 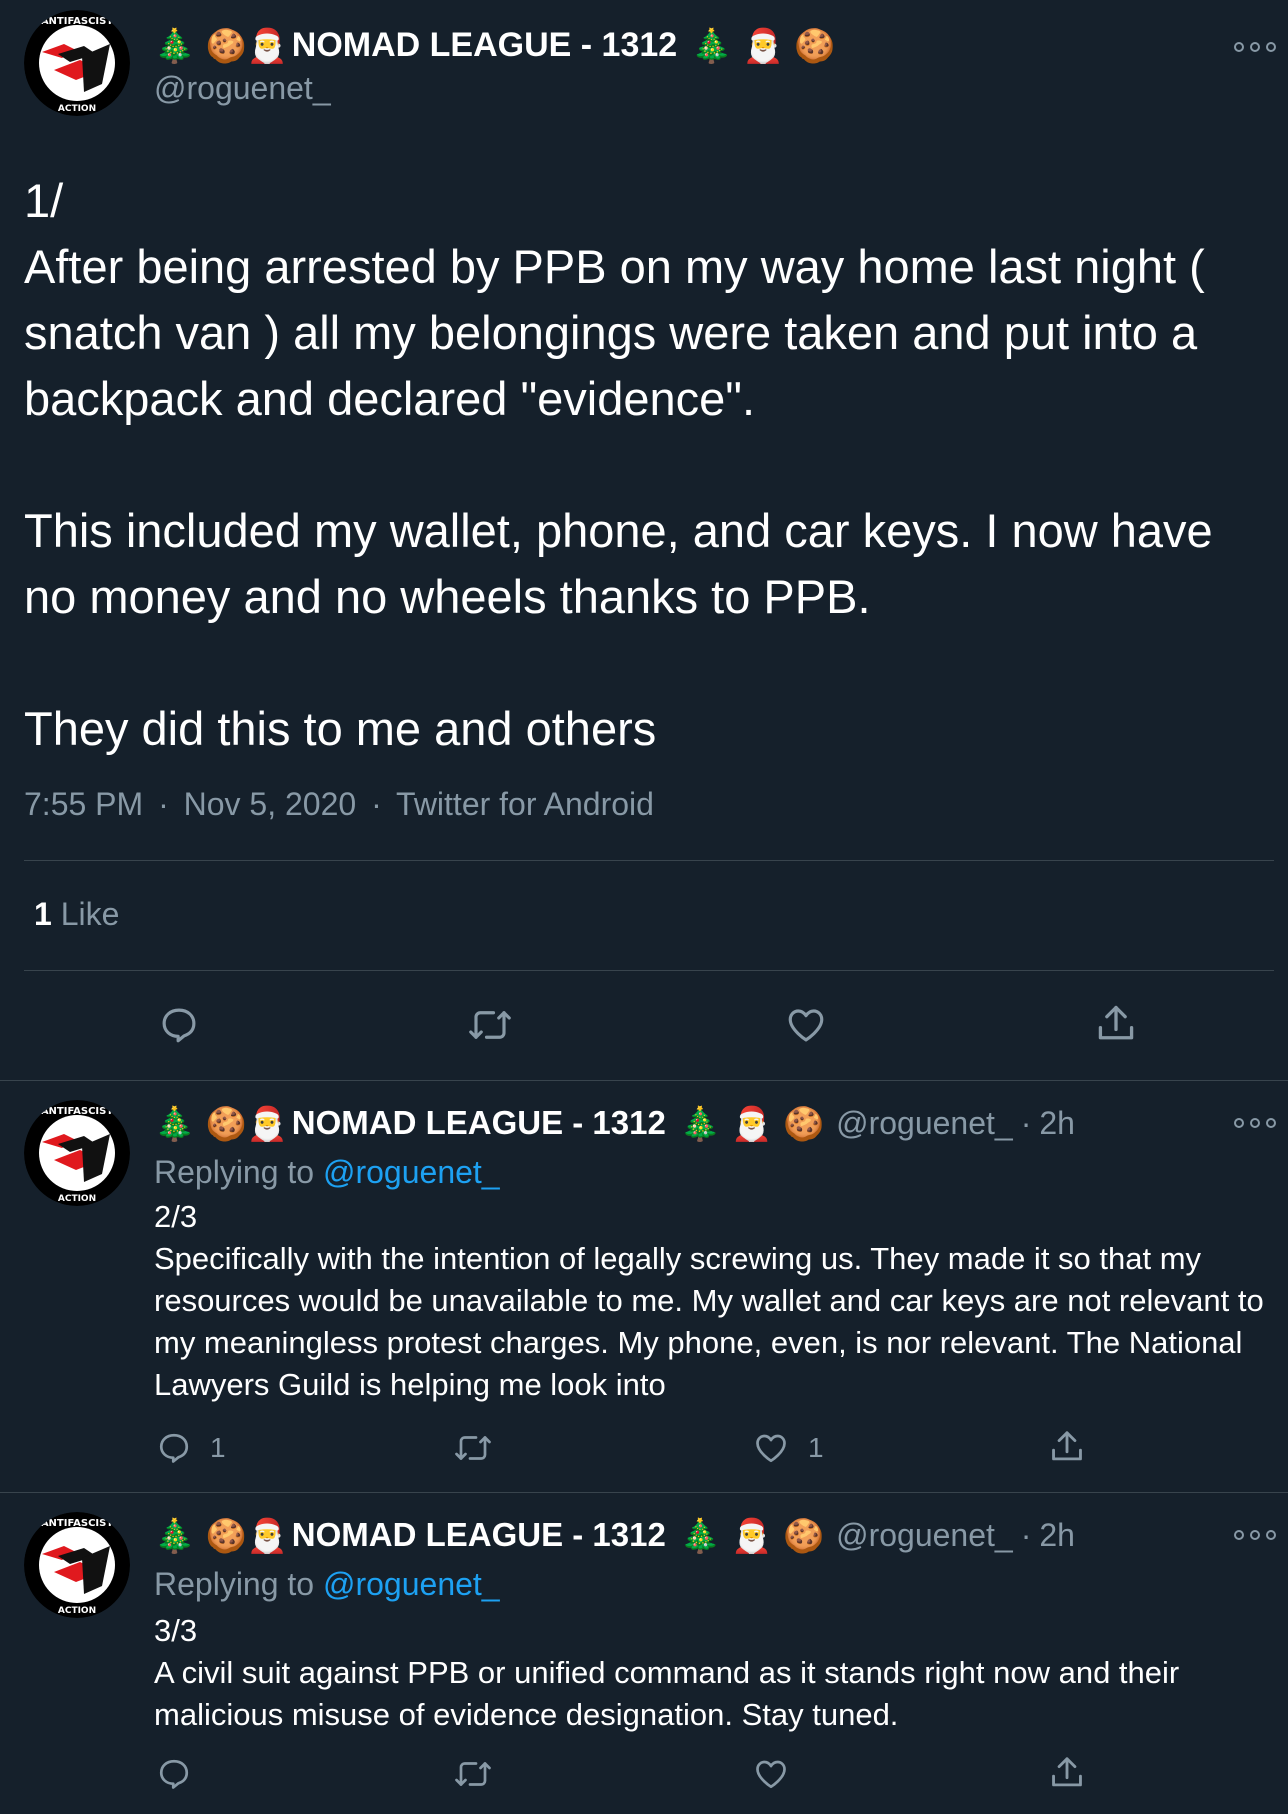 I want to click on likes-summary: 1 Like, so click(x=76, y=914).